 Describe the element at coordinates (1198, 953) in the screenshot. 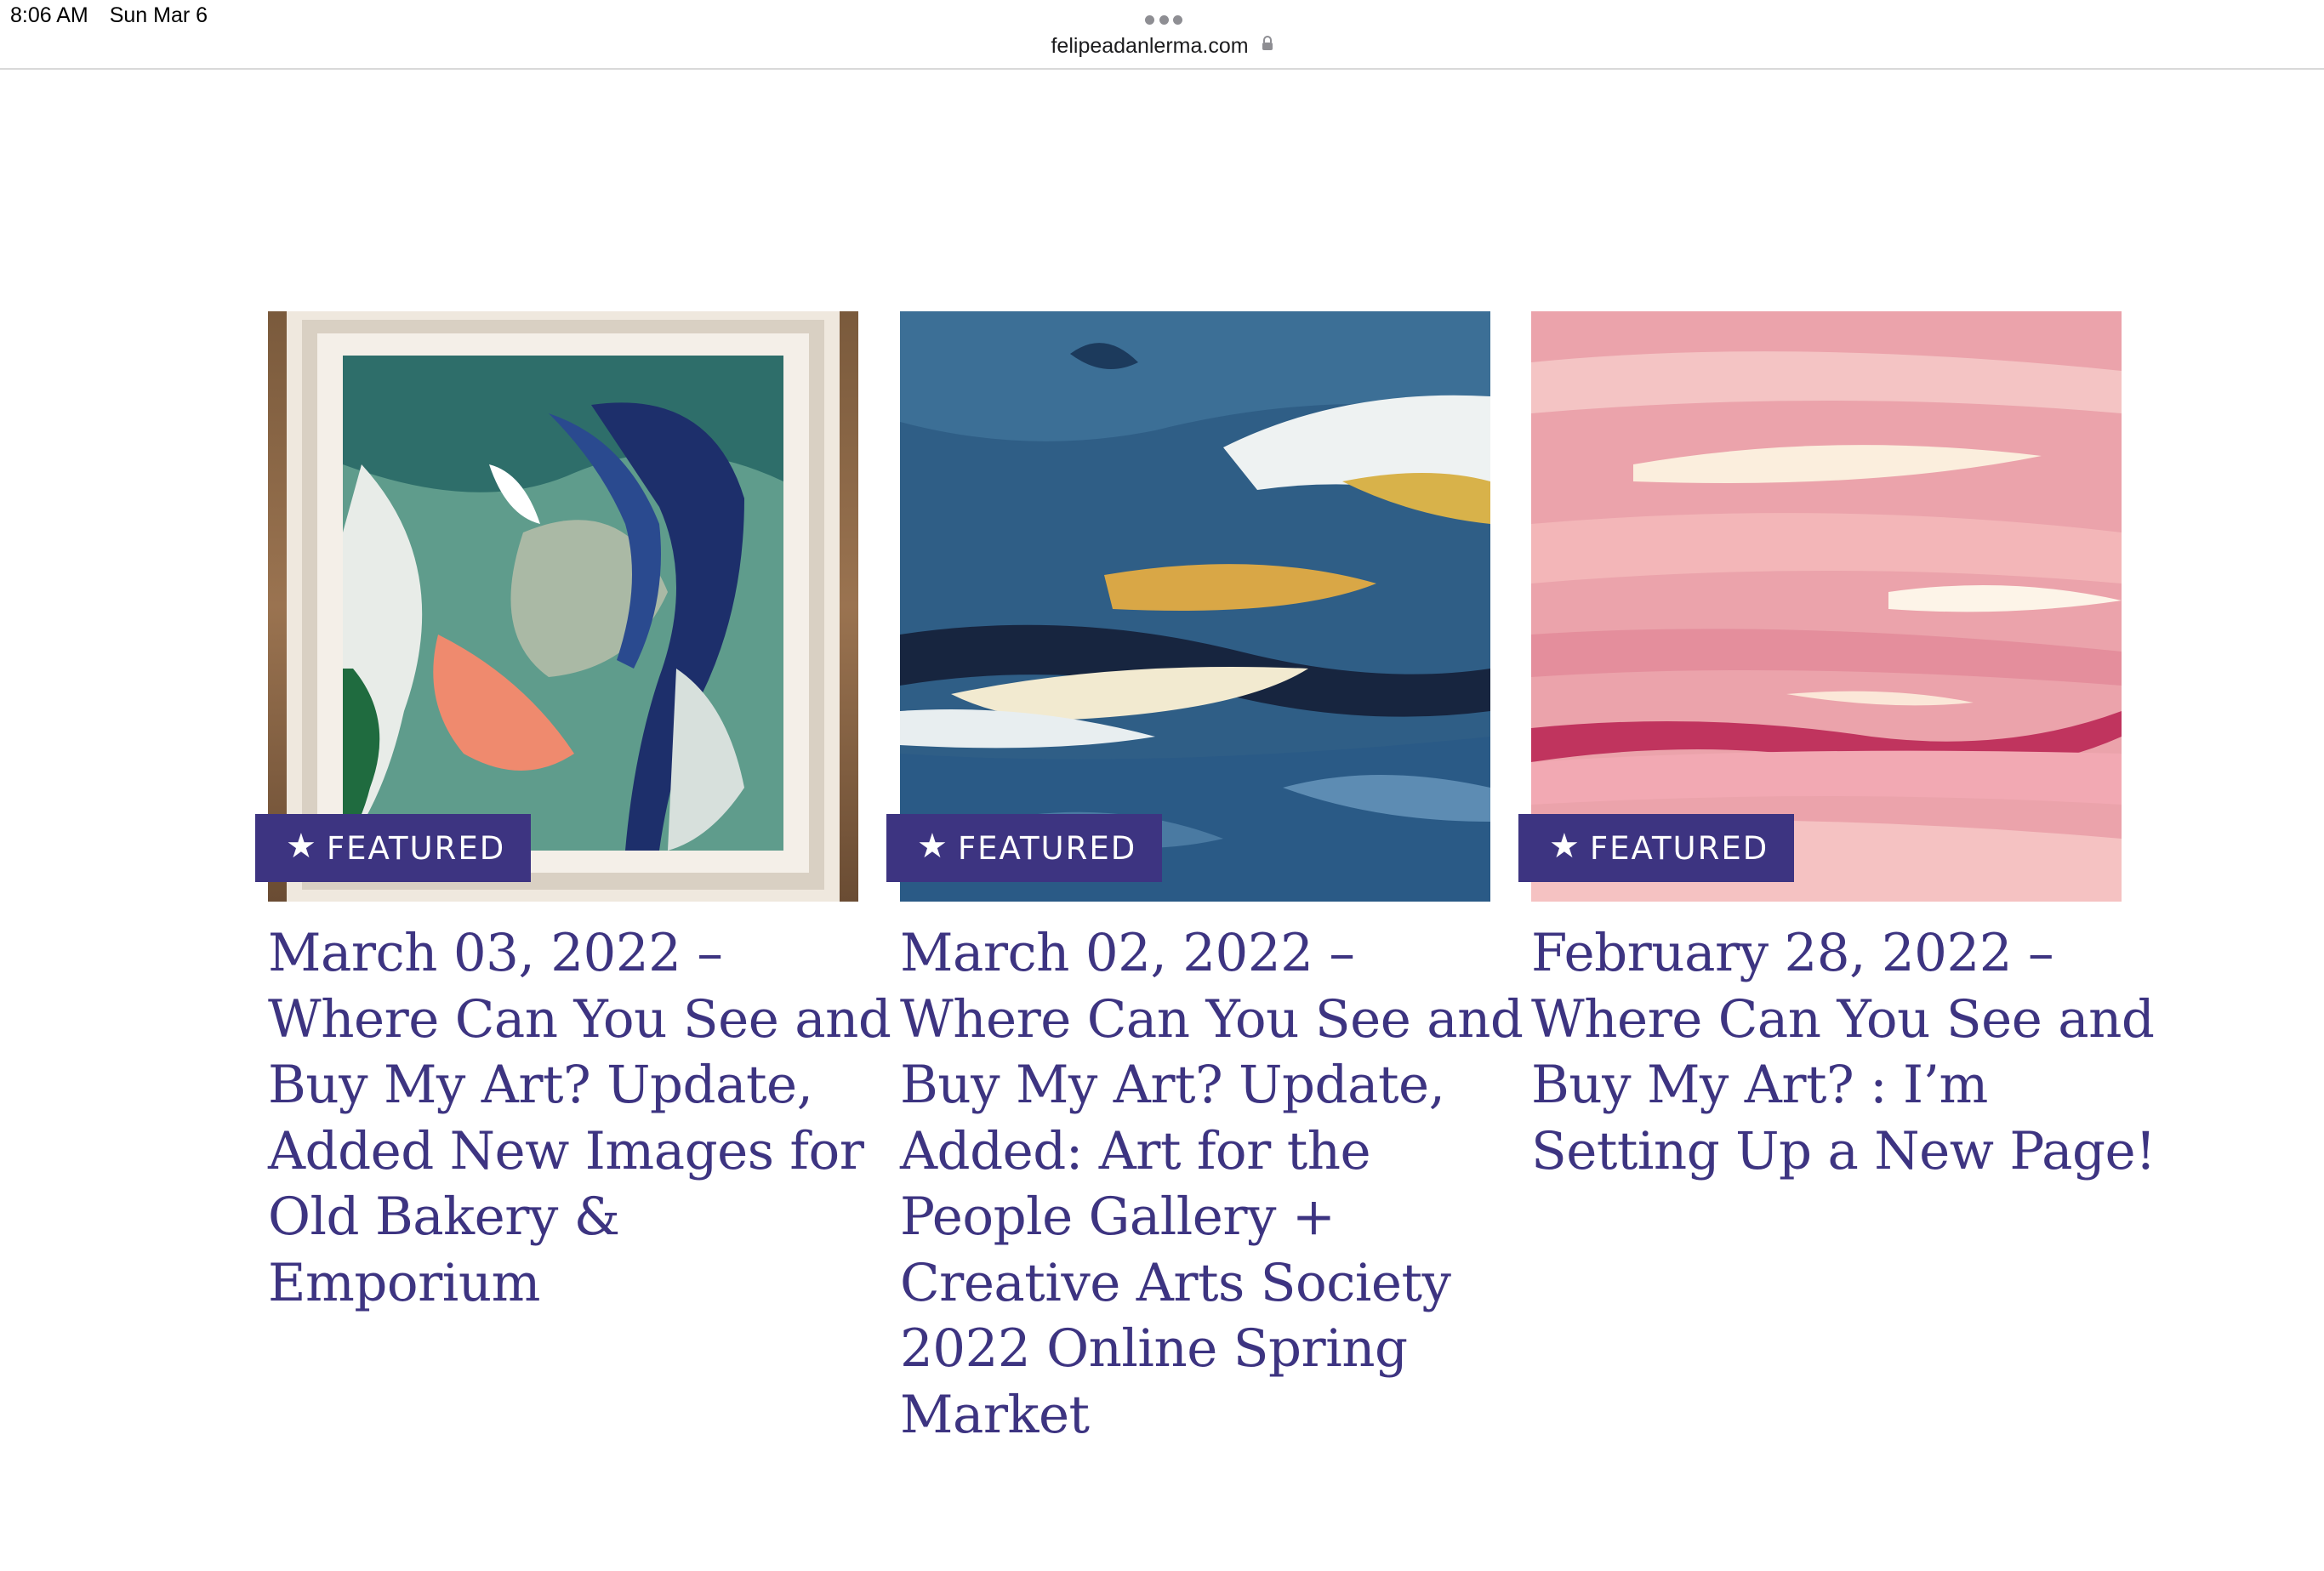

I see `title-line: March 02, 2022 –` at that location.